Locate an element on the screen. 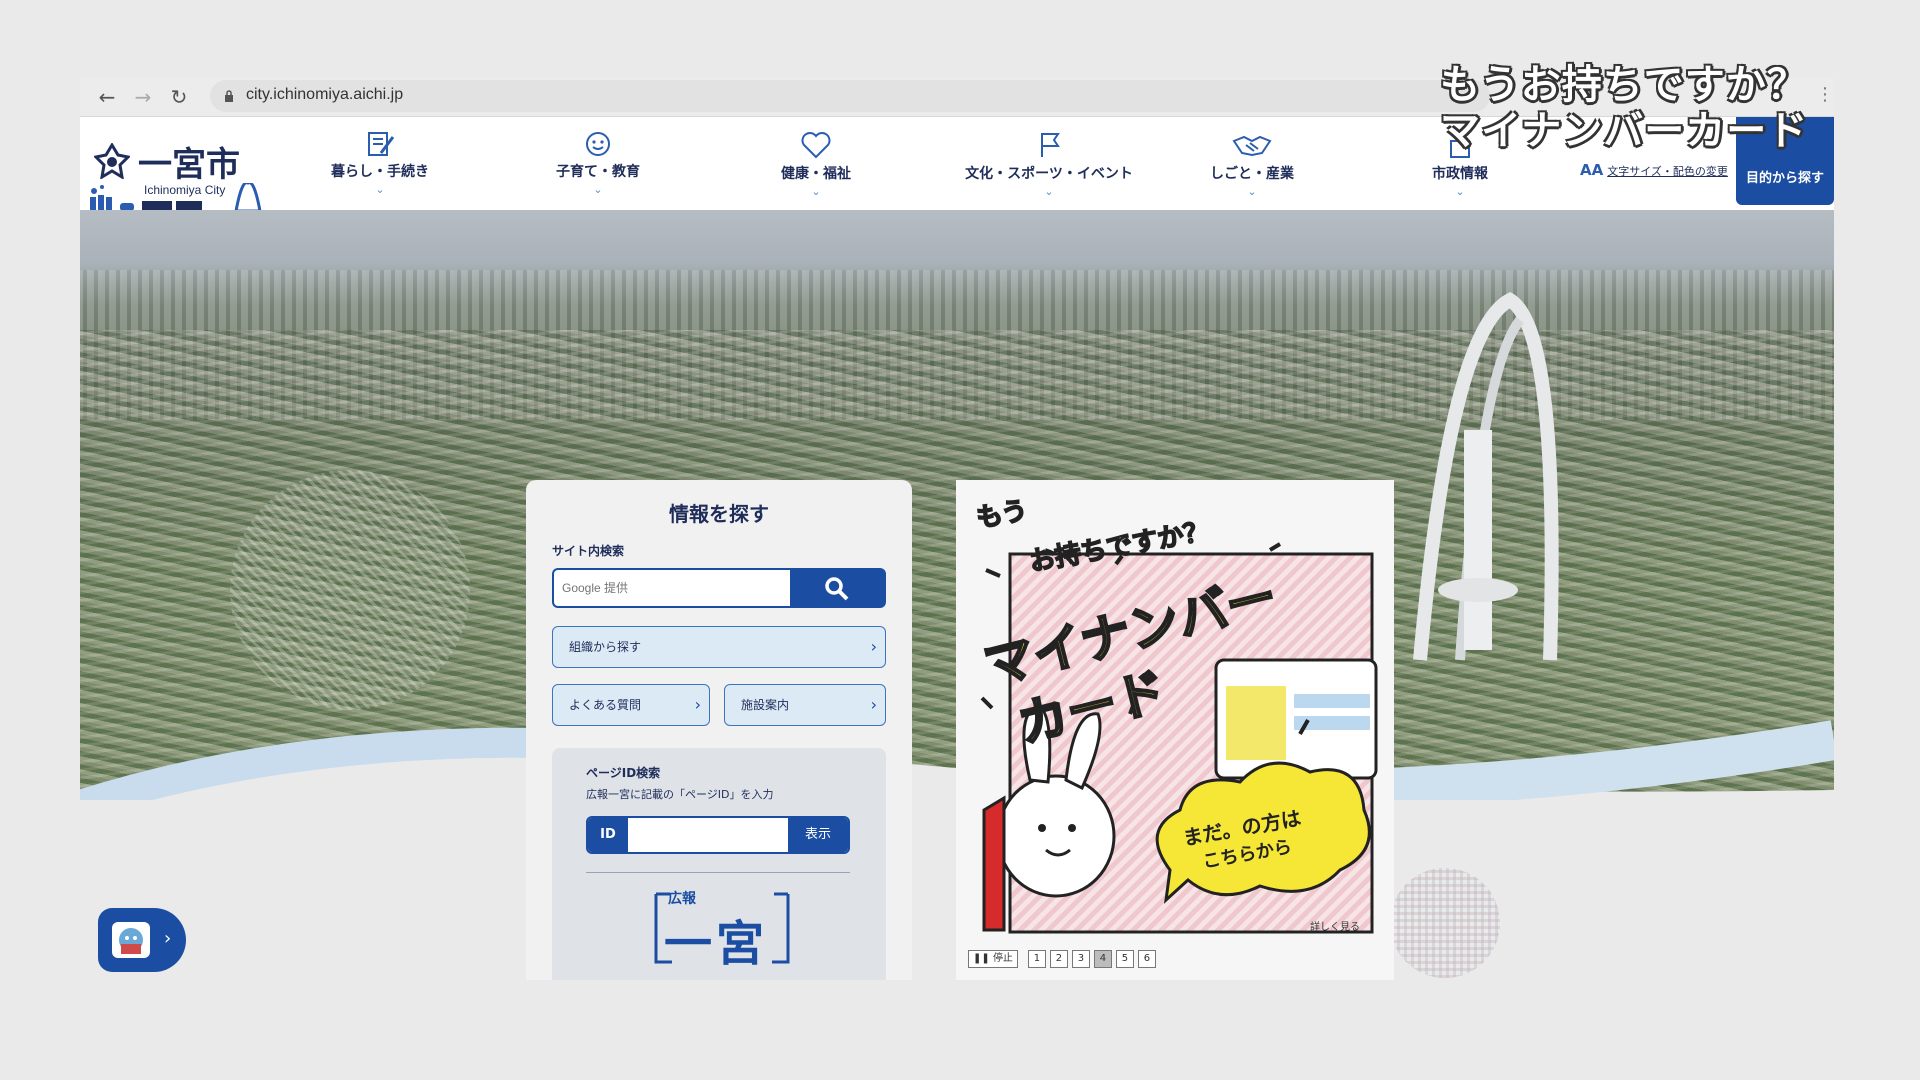  nav-culture-sports-events: 文化・スポーツ・イベント ⌄ is located at coordinates (1049, 165).